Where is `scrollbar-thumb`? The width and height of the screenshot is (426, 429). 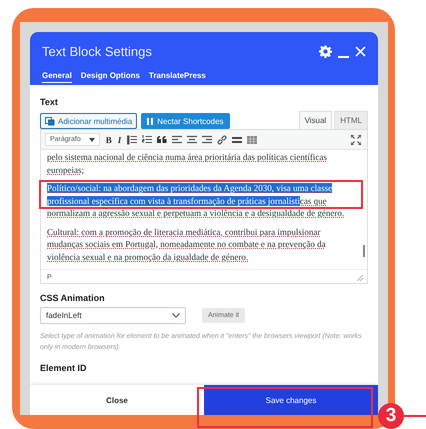
scrollbar-thumb is located at coordinates (364, 251).